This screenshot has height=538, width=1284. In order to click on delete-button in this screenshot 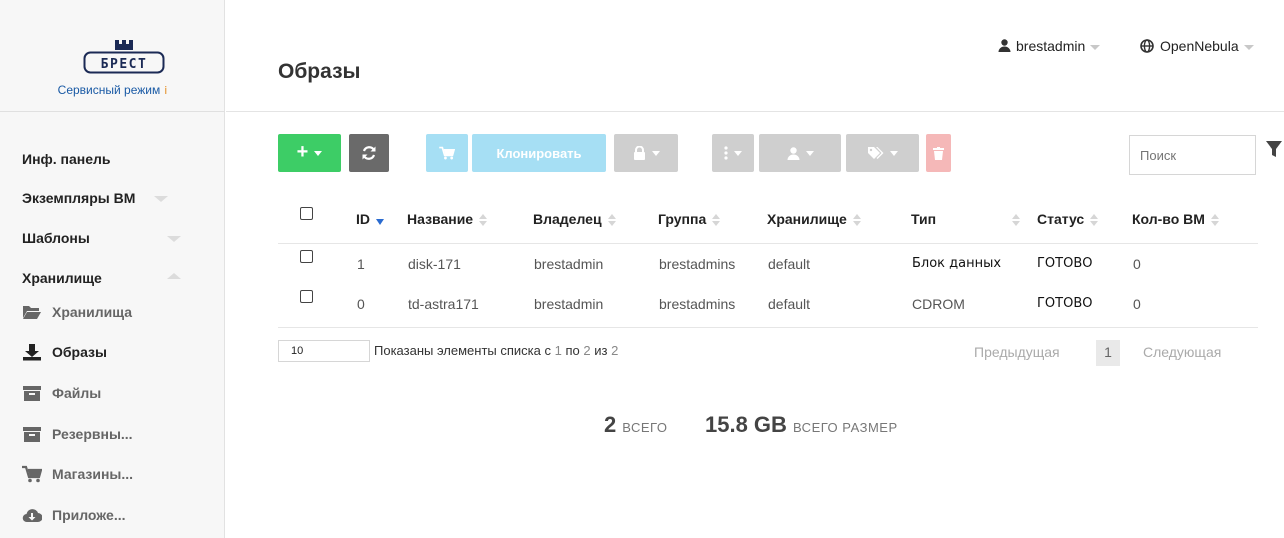, I will do `click(938, 153)`.